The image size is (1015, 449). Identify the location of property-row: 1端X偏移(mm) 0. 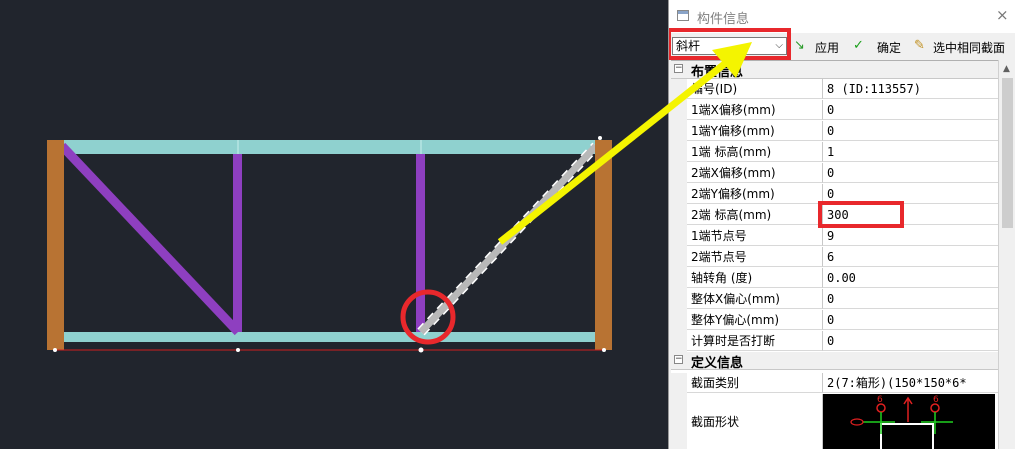
(834, 110).